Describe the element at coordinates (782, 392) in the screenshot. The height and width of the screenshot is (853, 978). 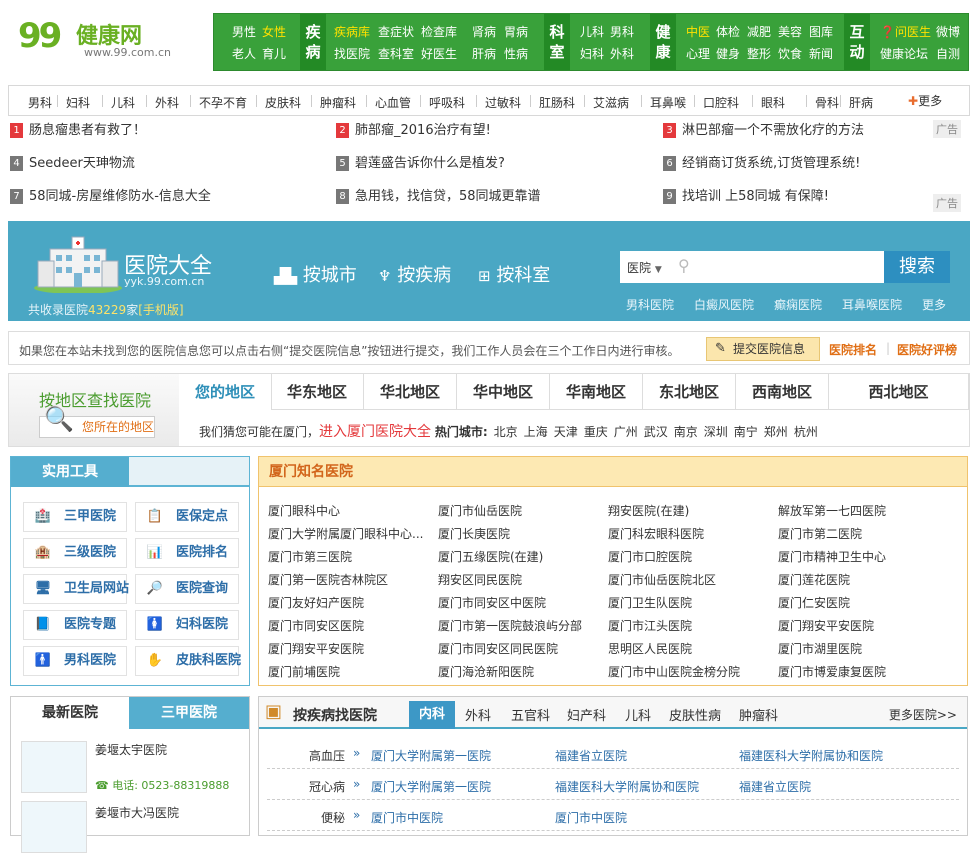
I see `region-tab: 西南地区` at that location.